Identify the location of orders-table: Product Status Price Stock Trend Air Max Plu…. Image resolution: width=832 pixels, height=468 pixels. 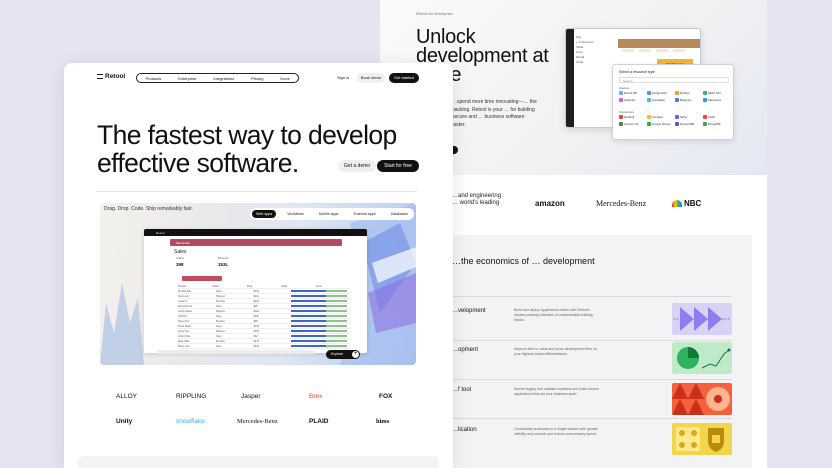
(264, 316).